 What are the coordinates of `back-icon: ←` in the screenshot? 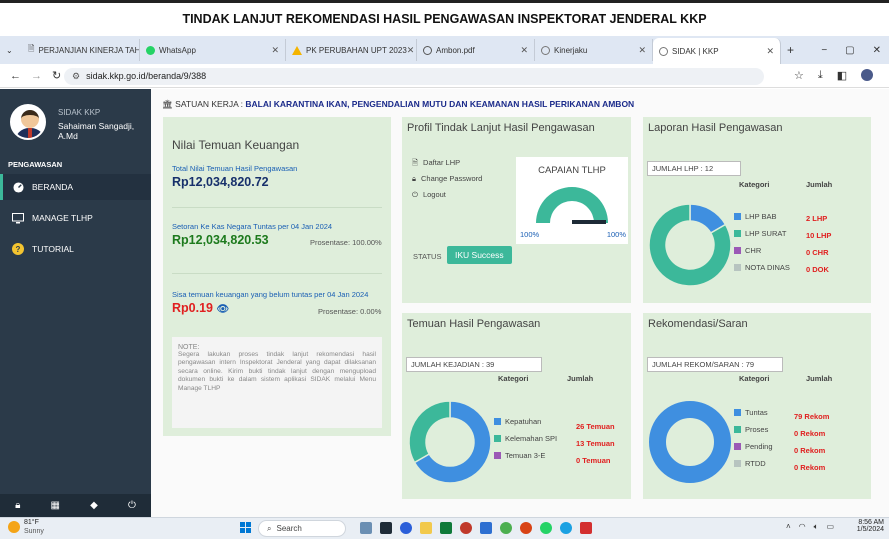 It's located at (15, 76).